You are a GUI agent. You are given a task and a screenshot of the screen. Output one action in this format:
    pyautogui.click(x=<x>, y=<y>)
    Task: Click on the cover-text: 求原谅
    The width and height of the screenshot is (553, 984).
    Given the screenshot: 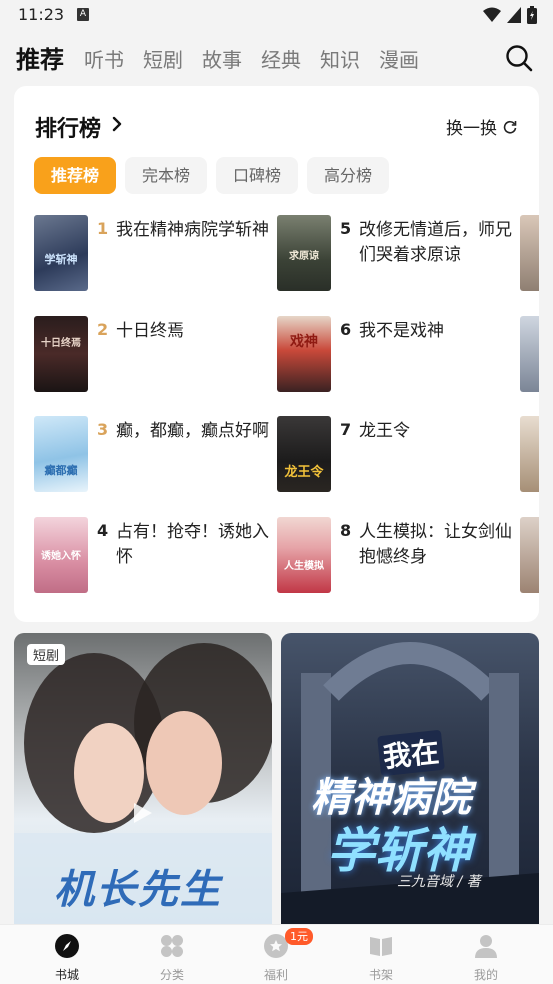 What is the action you would take?
    pyautogui.click(x=304, y=255)
    